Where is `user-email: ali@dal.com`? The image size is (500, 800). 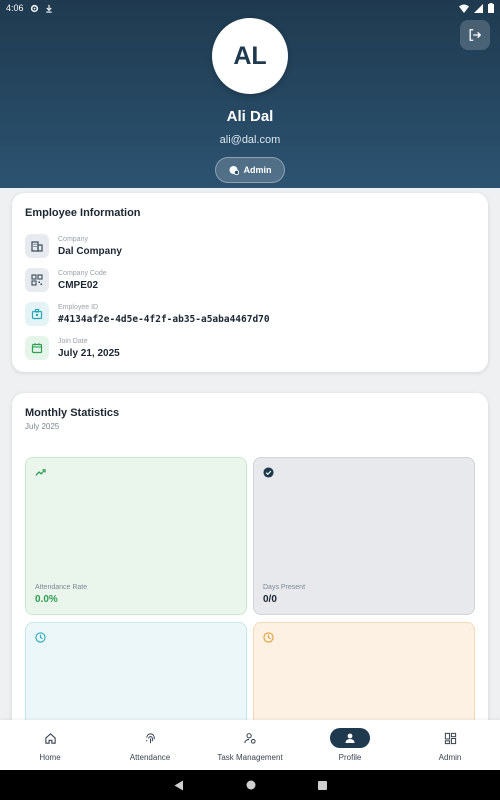
user-email: ali@dal.com is located at coordinates (250, 140).